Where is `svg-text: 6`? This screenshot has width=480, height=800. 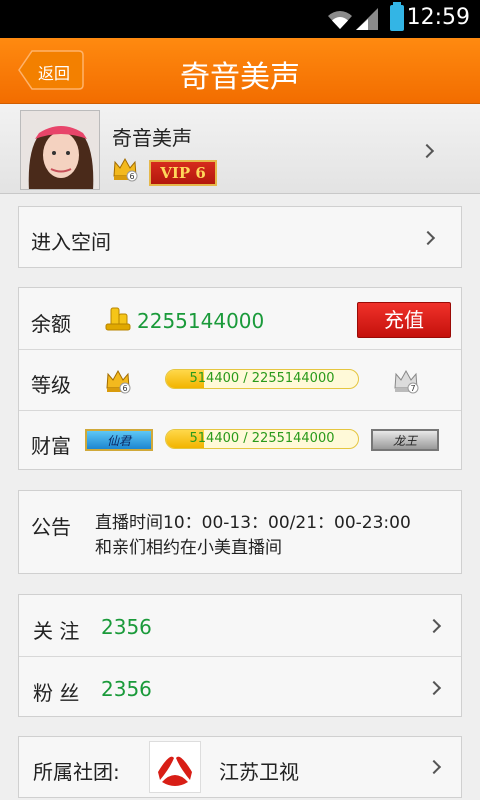 svg-text: 6 is located at coordinates (124, 388).